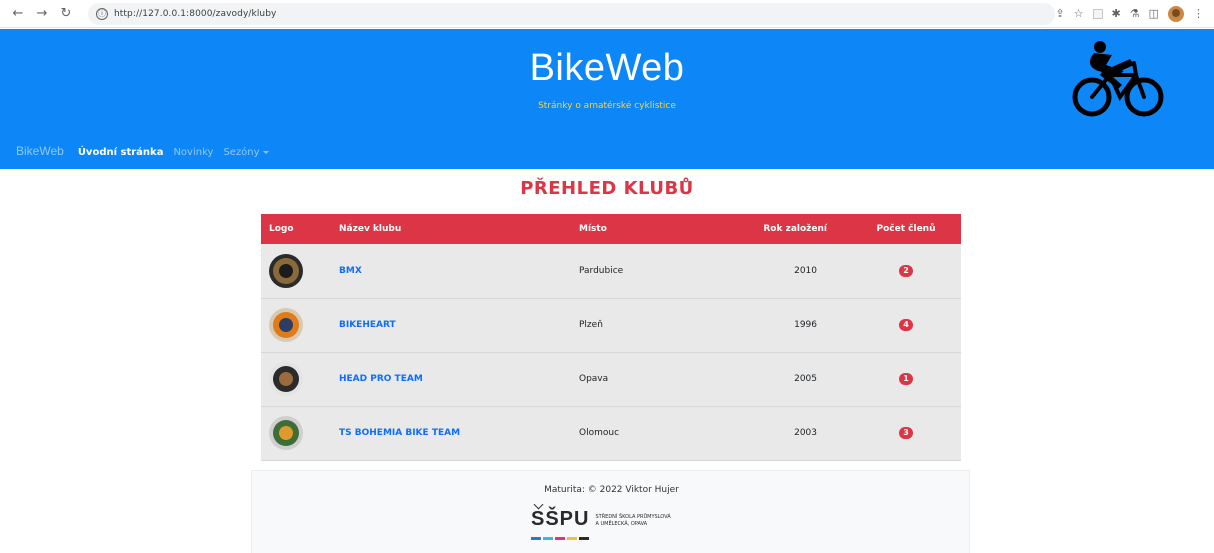 This screenshot has height=553, width=1214. What do you see at coordinates (281, 229) in the screenshot?
I see `header-logo: Logo` at bounding box center [281, 229].